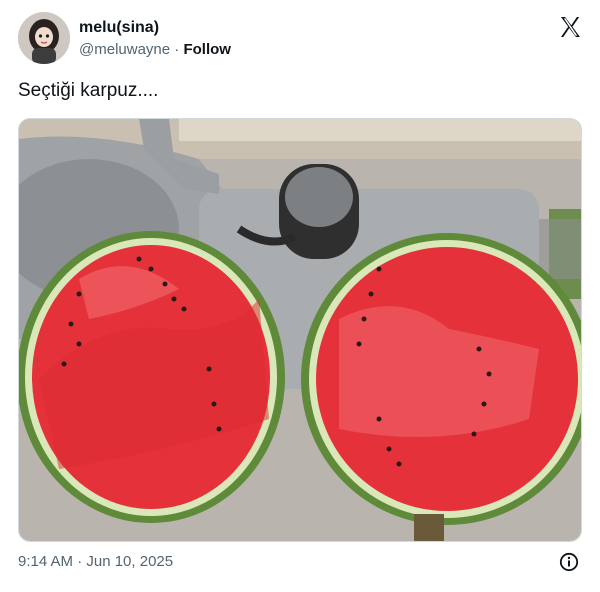 This screenshot has width=600, height=592. What do you see at coordinates (119, 28) in the screenshot?
I see `author-name: melu(sina)` at bounding box center [119, 28].